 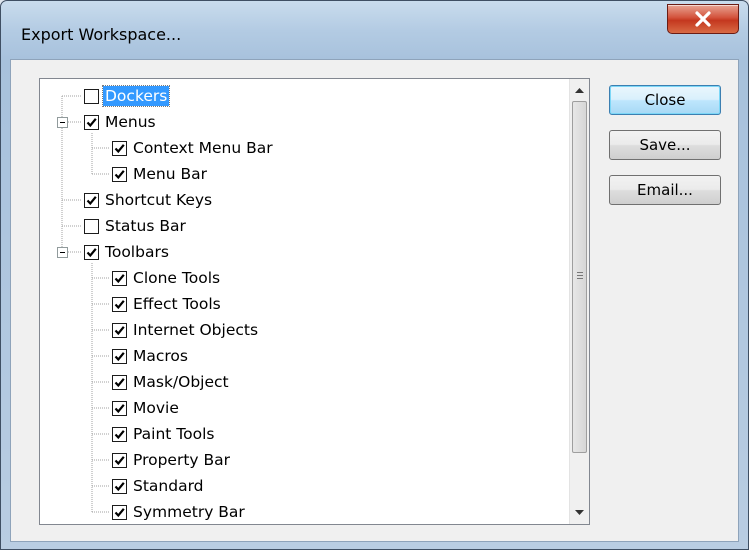 I want to click on vertical-scrollbar, so click(x=579, y=301).